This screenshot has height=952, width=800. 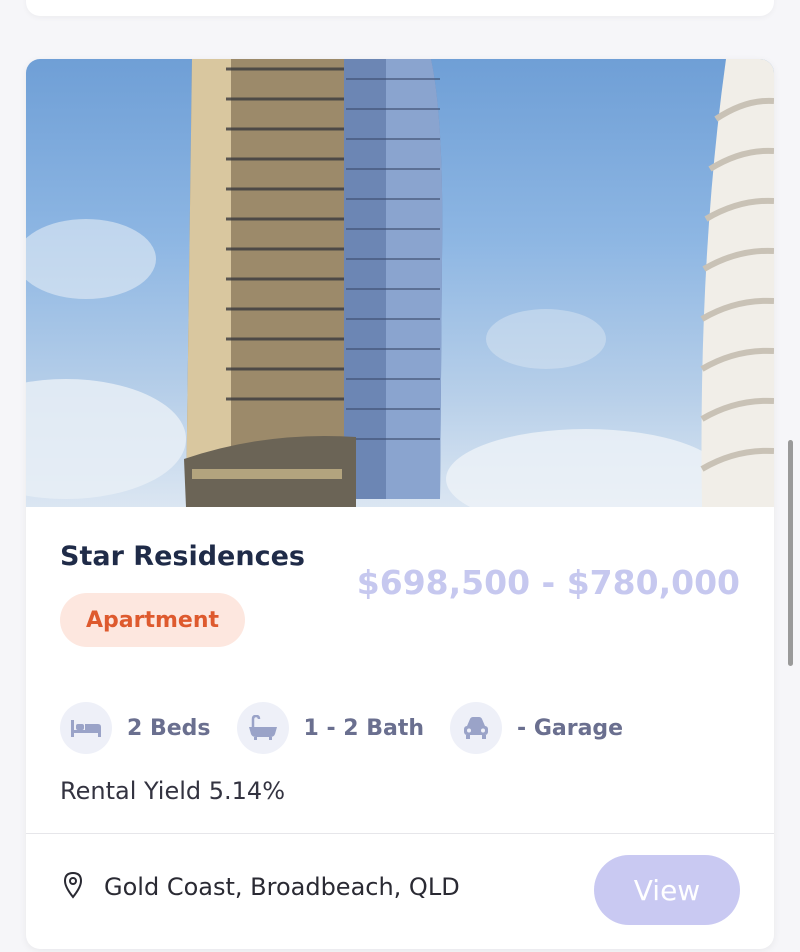 I want to click on feature-bath: 1 - 2 Bath, so click(x=330, y=728).